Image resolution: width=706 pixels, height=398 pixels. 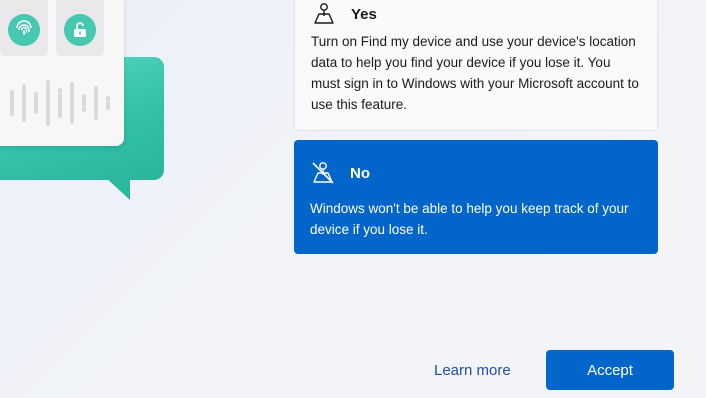 I want to click on option-no-title: No, so click(x=360, y=173).